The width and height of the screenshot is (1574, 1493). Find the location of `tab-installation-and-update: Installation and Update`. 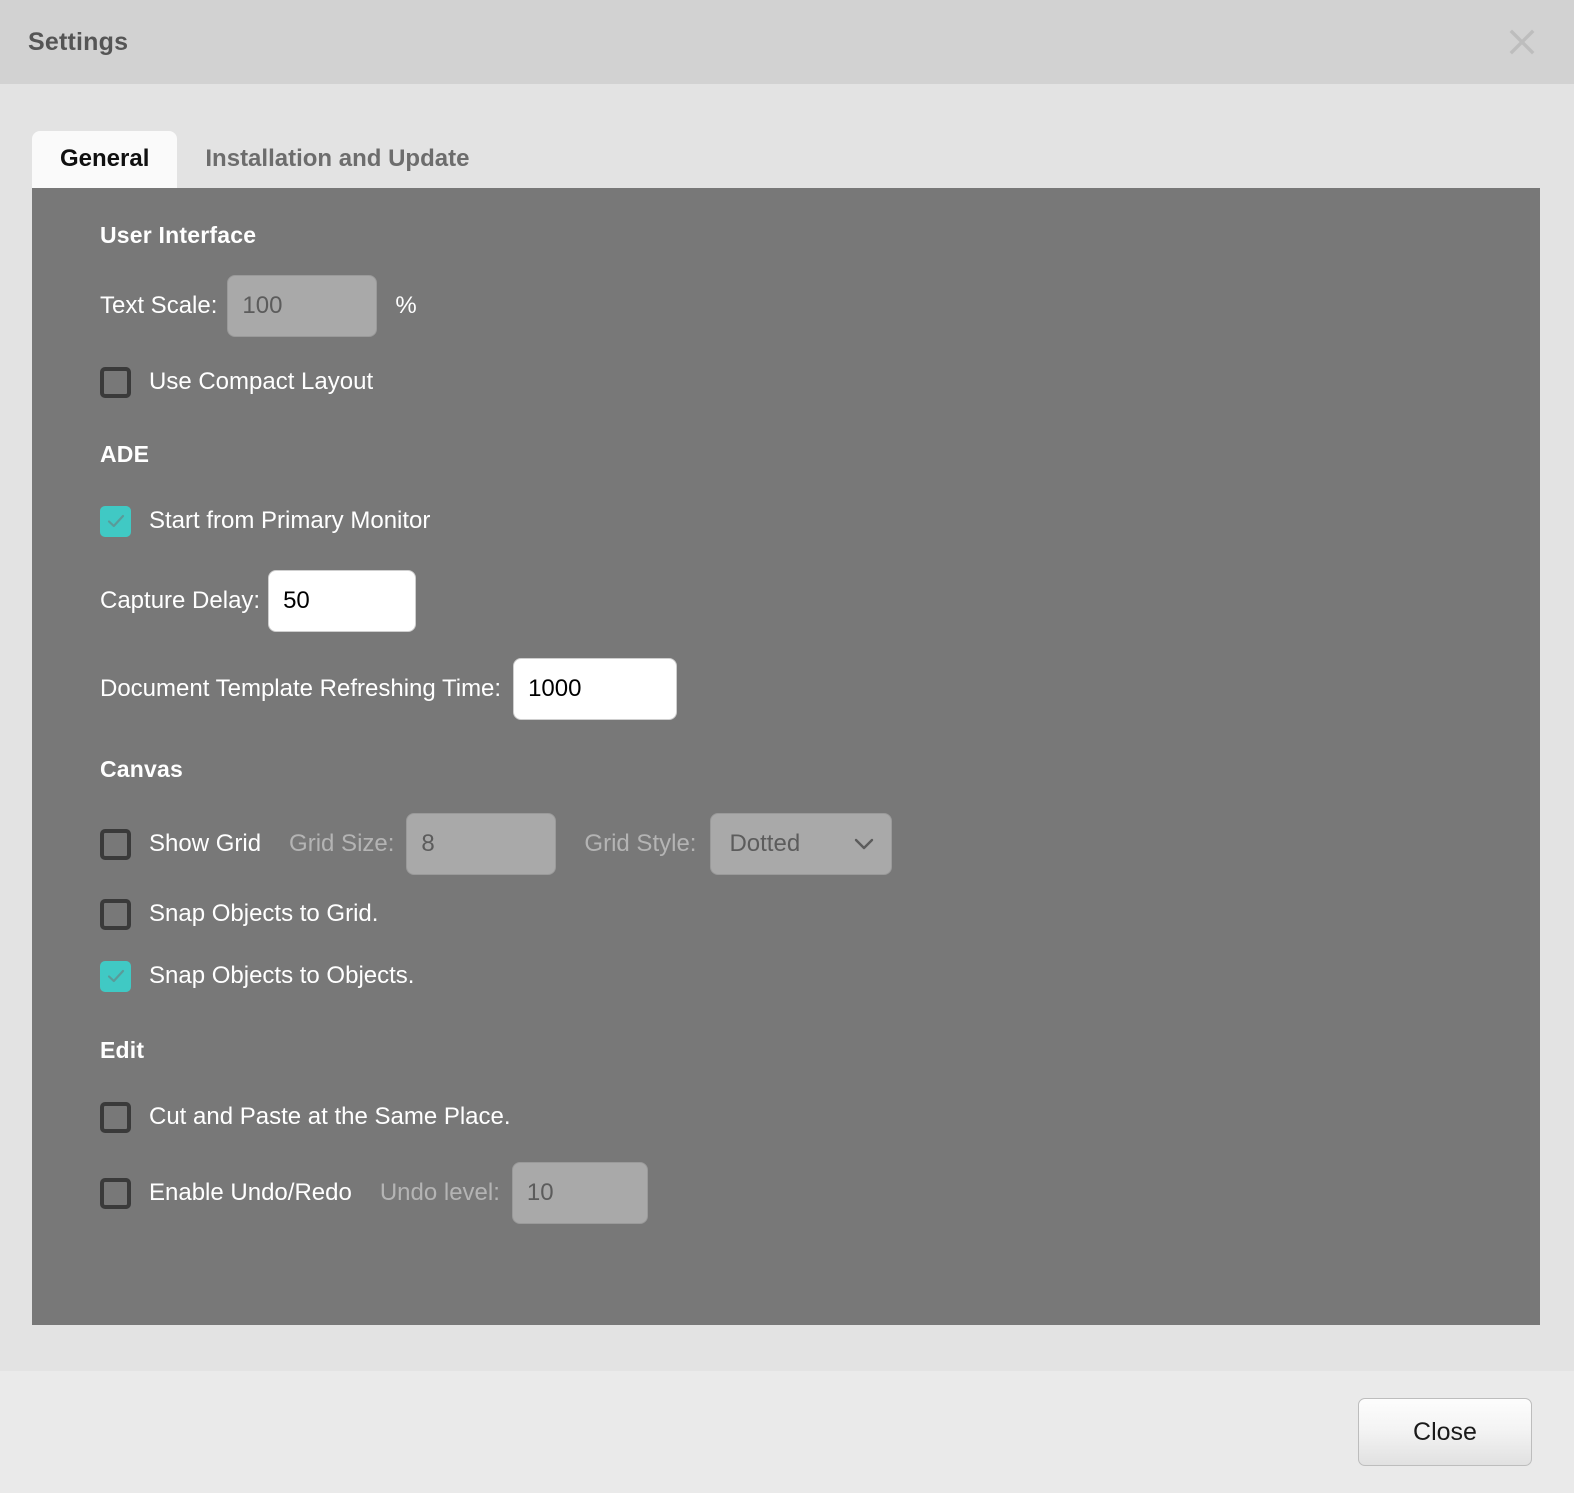

tab-installation-and-update: Installation and Update is located at coordinates (337, 159).